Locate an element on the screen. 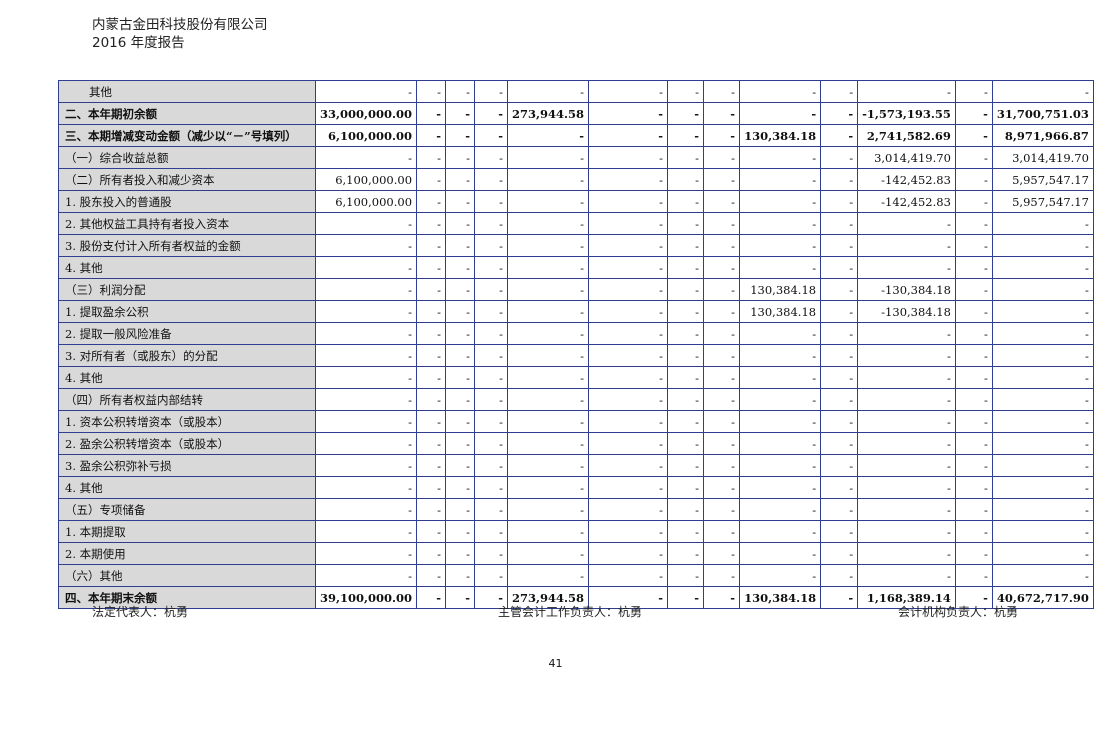 The image size is (1111, 740). table-row: 3. 盈余公积弥补亏损 - - - - - - - - - - - - - is located at coordinates (576, 465).